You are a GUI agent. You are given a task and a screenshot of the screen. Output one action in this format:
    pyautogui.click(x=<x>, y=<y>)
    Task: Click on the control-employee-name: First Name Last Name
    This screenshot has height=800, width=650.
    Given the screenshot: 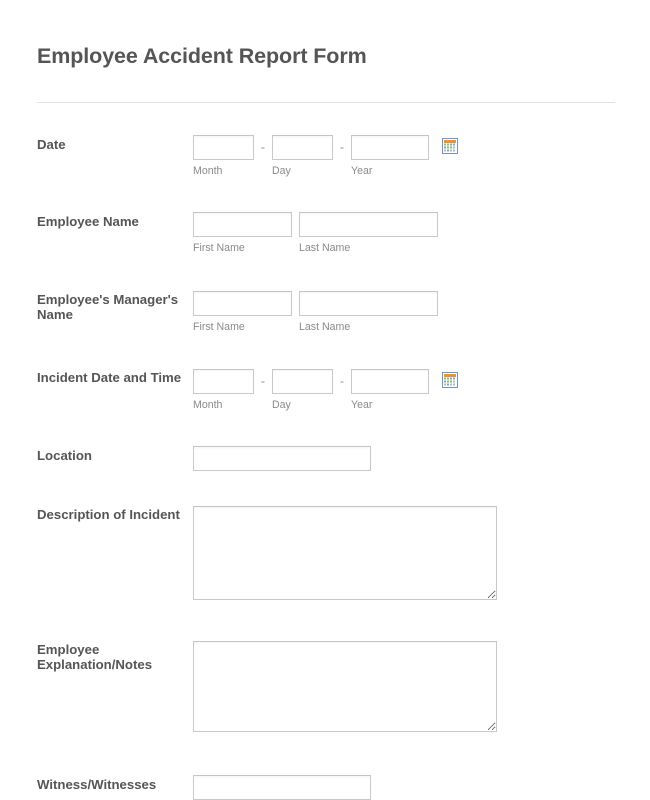 What is the action you would take?
    pyautogui.click(x=404, y=232)
    